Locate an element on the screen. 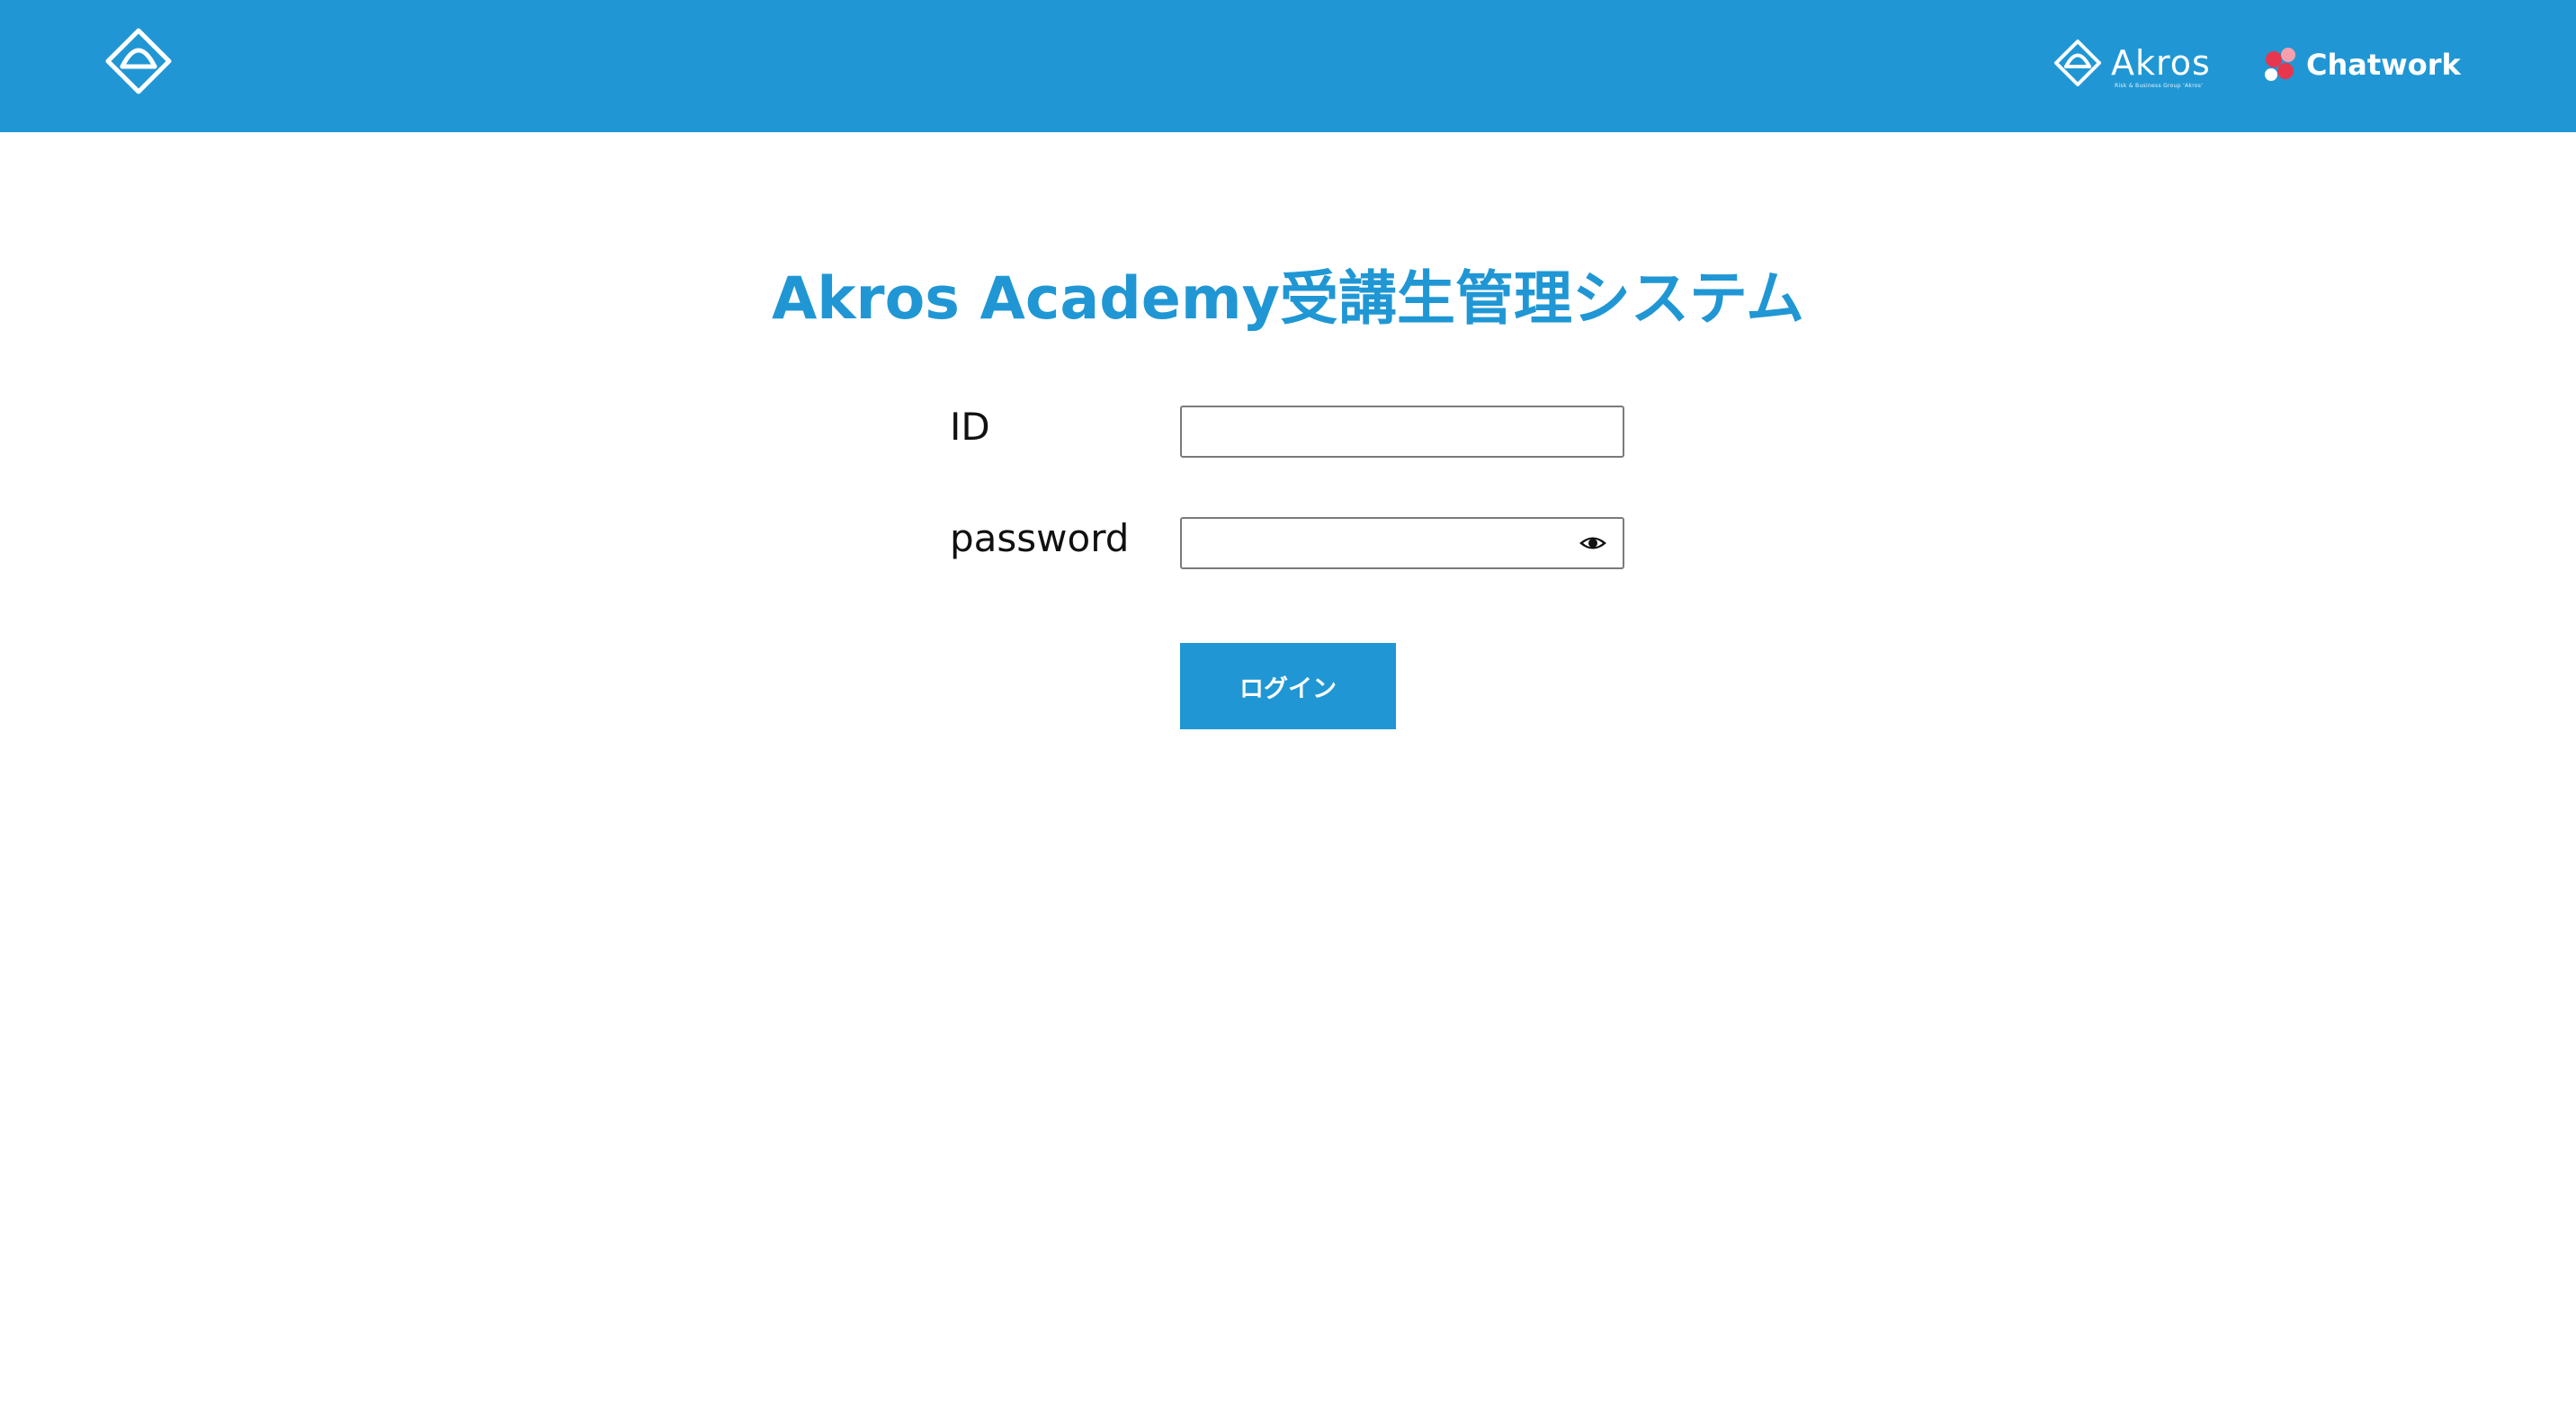 The height and width of the screenshot is (1410, 2576). akros-brand-label: Akros is located at coordinates (2161, 63).